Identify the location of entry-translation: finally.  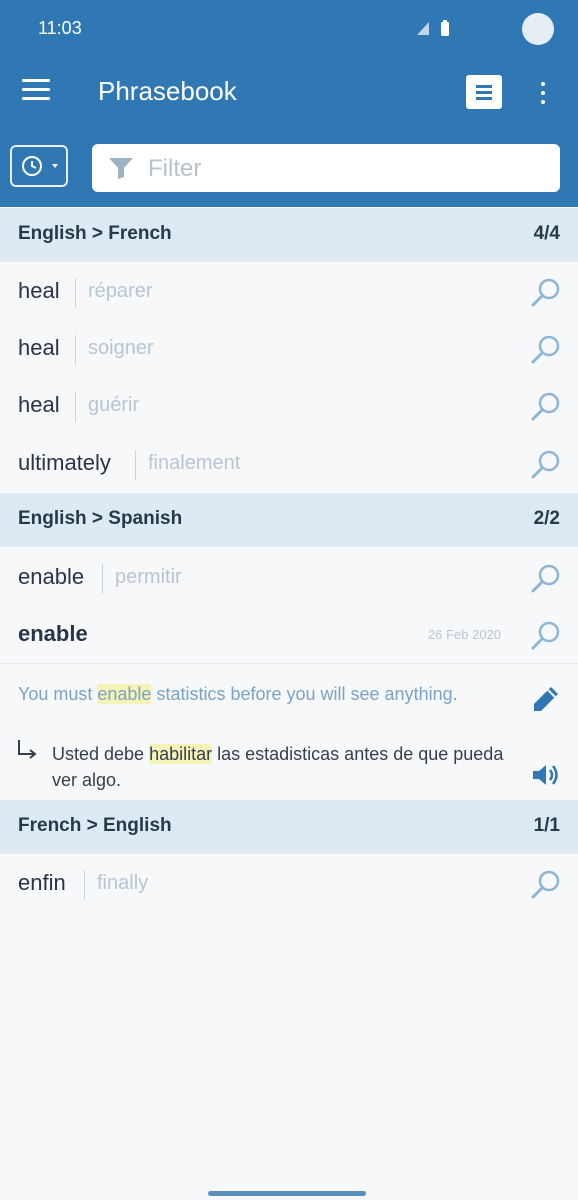
(123, 883).